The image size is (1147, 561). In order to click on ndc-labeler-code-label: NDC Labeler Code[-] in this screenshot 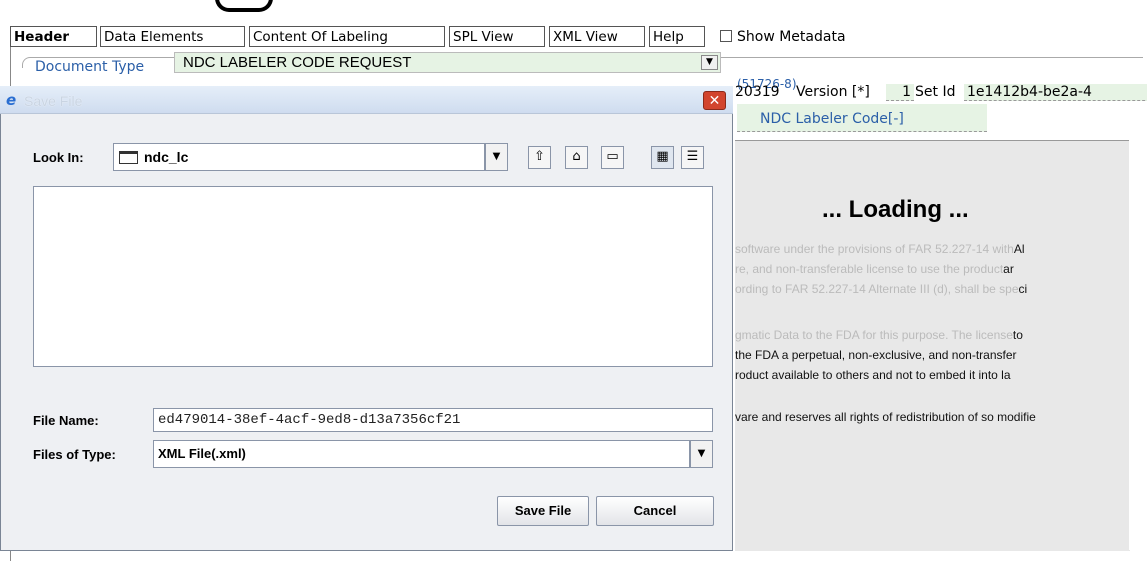, I will do `click(832, 119)`.